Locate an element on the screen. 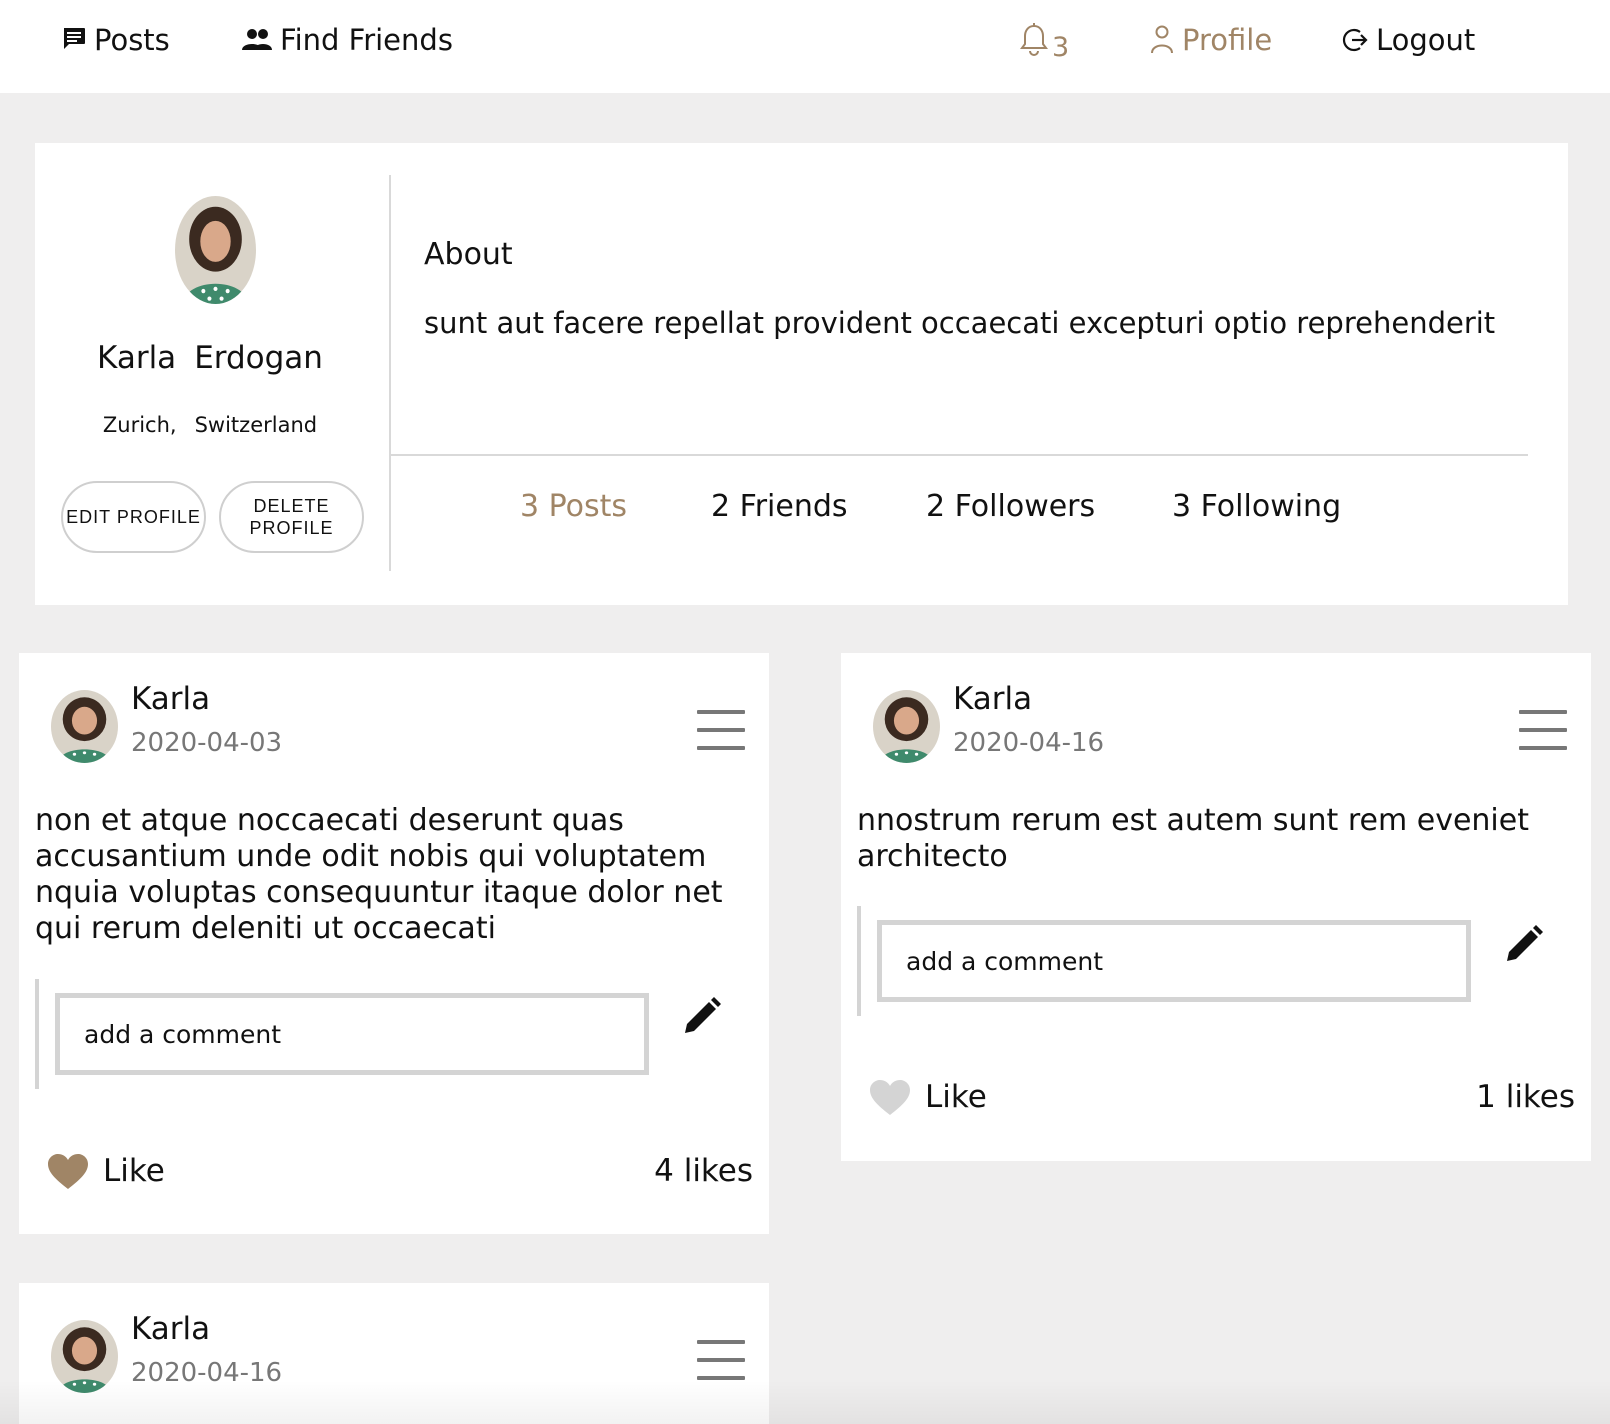 The height and width of the screenshot is (1424, 1610). nav-posts: Posts is located at coordinates (116, 40).